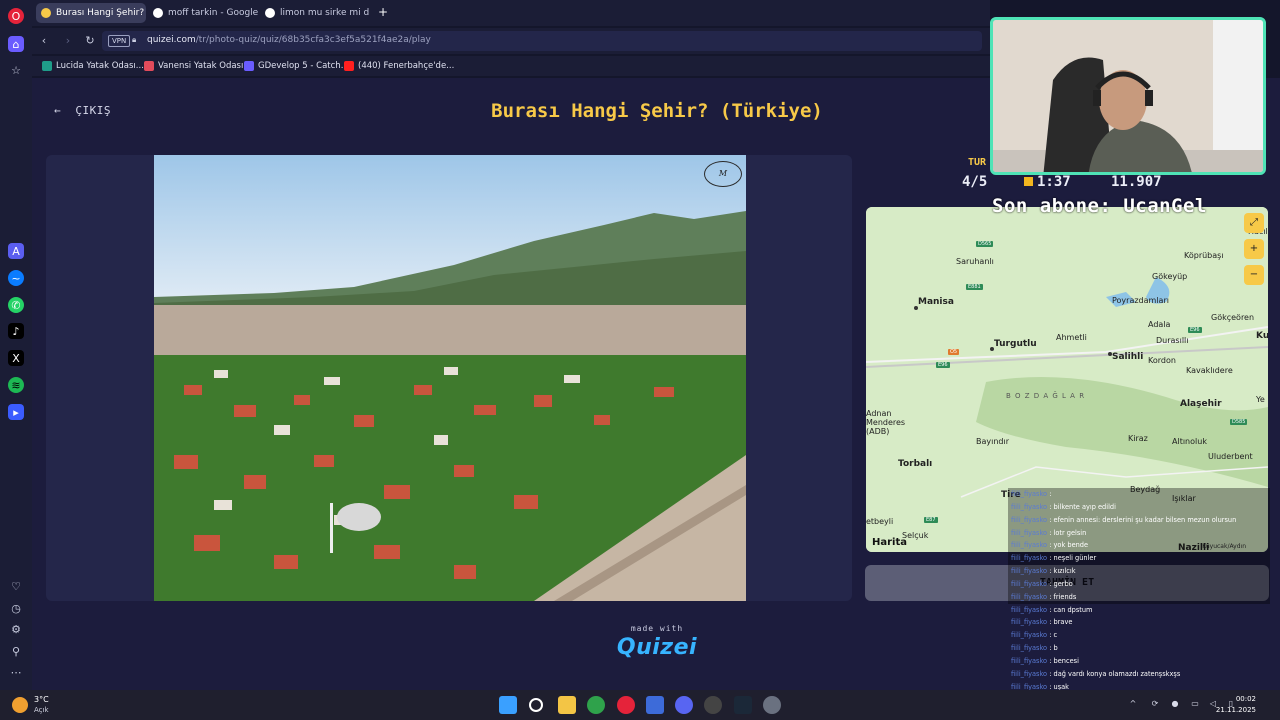 This screenshot has width=1280, height=720. What do you see at coordinates (65, 110) in the screenshot?
I see `arrow-left-icon: ←` at bounding box center [65, 110].